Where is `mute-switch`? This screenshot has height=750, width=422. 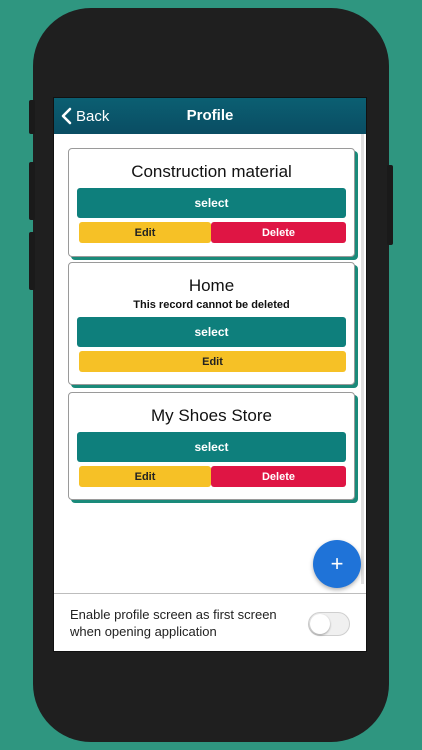
mute-switch is located at coordinates (32, 117).